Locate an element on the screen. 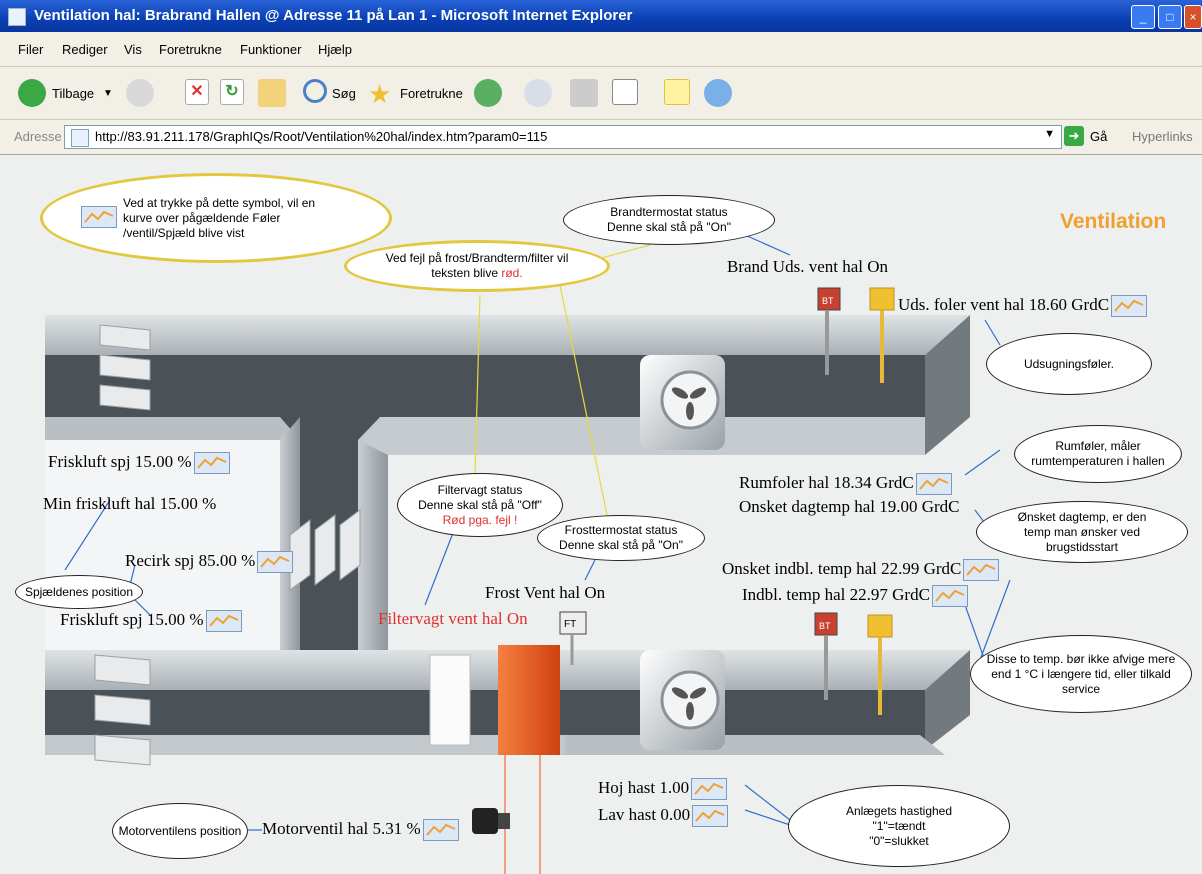  onsket-dagtemp-value: Onsket dagtemp hal 19.00 GrdC is located at coordinates (849, 506).